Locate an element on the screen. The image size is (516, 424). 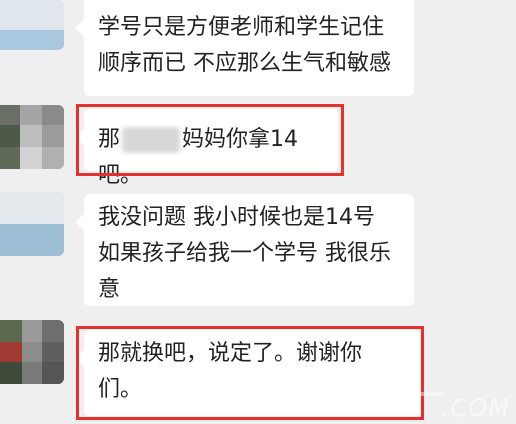
message-line: 如果孩子给我一个学号 我很乐 is located at coordinates (244, 253).